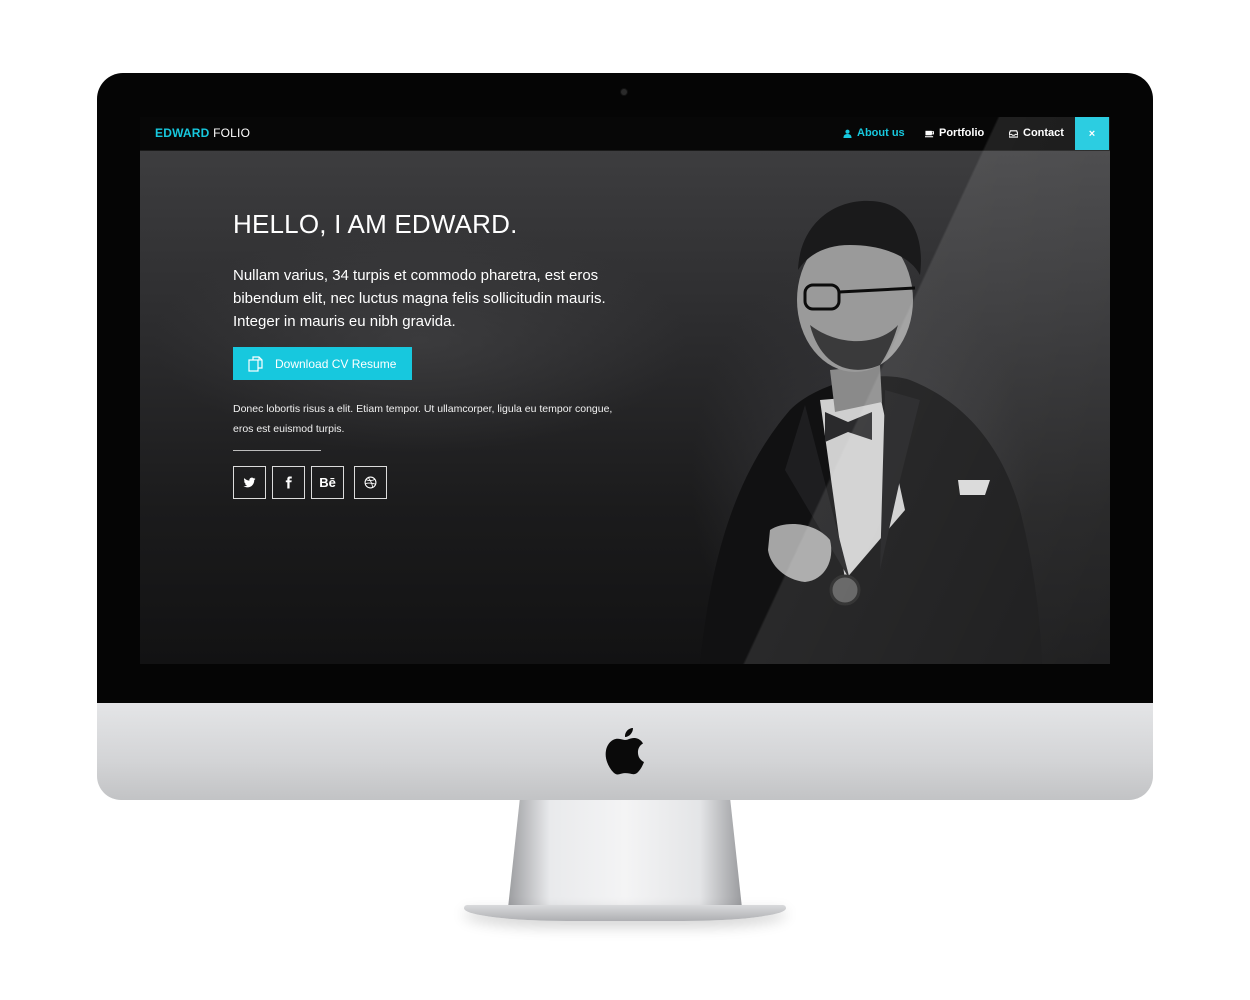 The image size is (1250, 1000). What do you see at coordinates (624, 92) in the screenshot?
I see `webcam` at bounding box center [624, 92].